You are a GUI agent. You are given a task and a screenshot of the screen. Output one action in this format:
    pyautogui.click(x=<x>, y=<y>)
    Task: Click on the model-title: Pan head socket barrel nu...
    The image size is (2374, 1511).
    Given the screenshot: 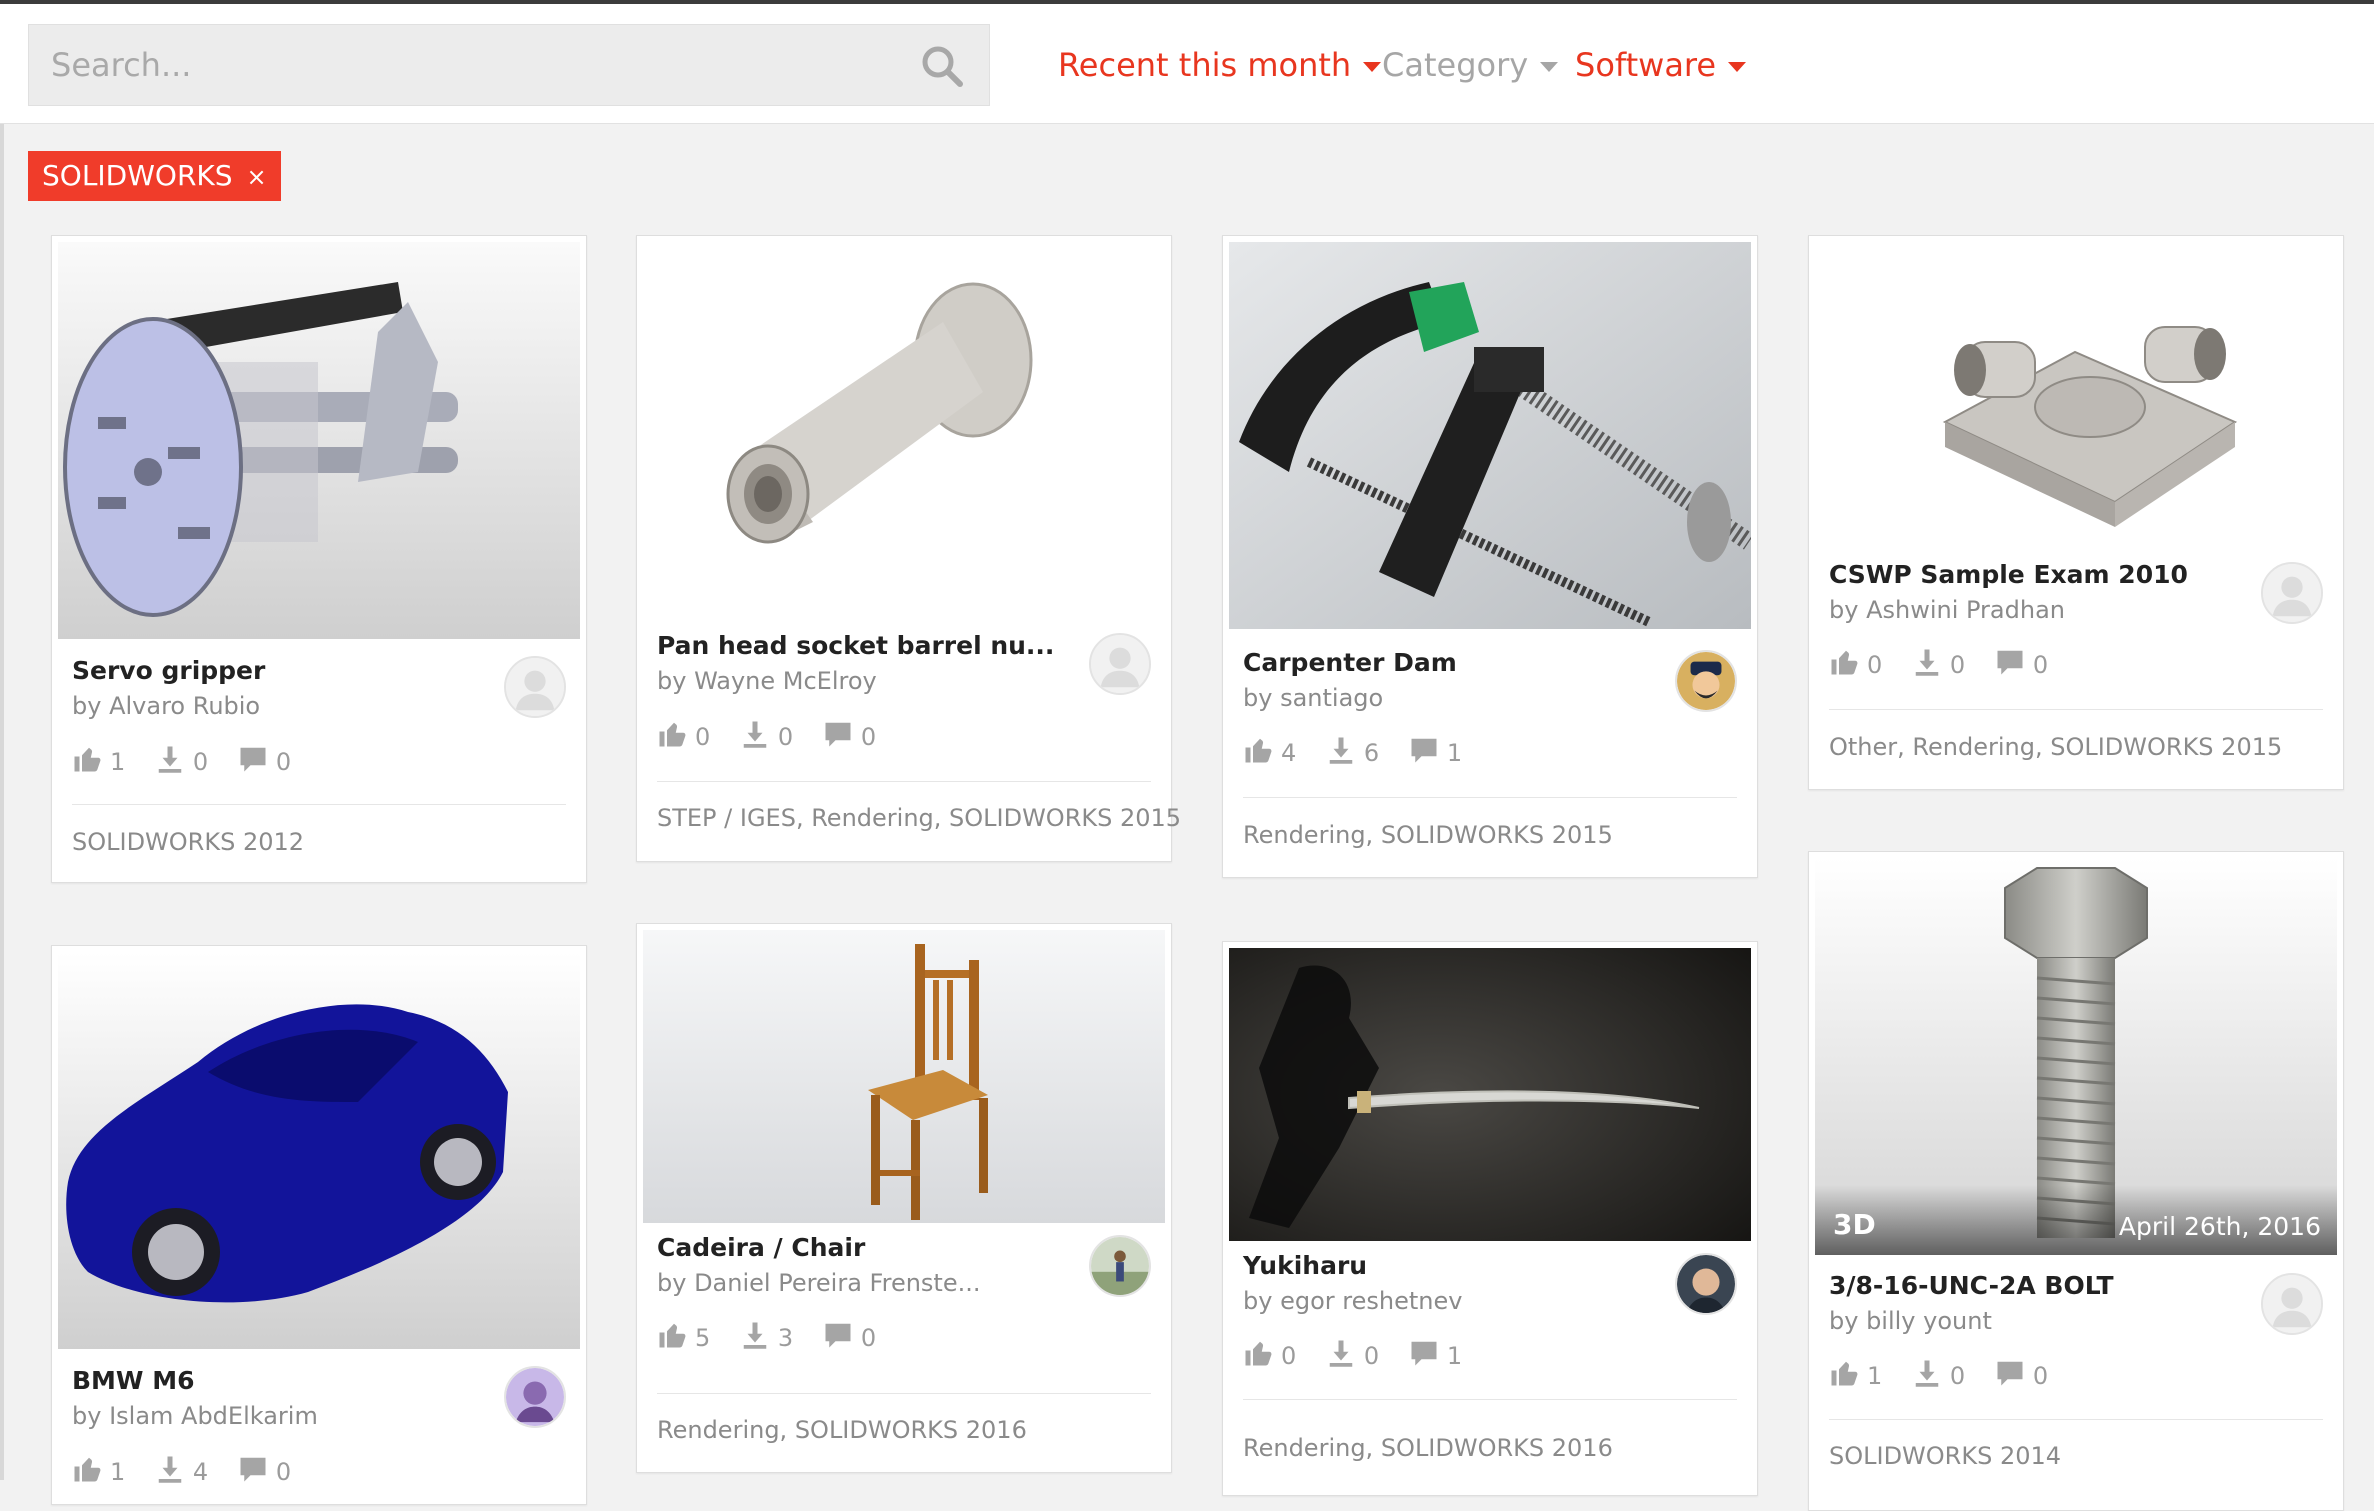 What is the action you would take?
    pyautogui.click(x=855, y=645)
    